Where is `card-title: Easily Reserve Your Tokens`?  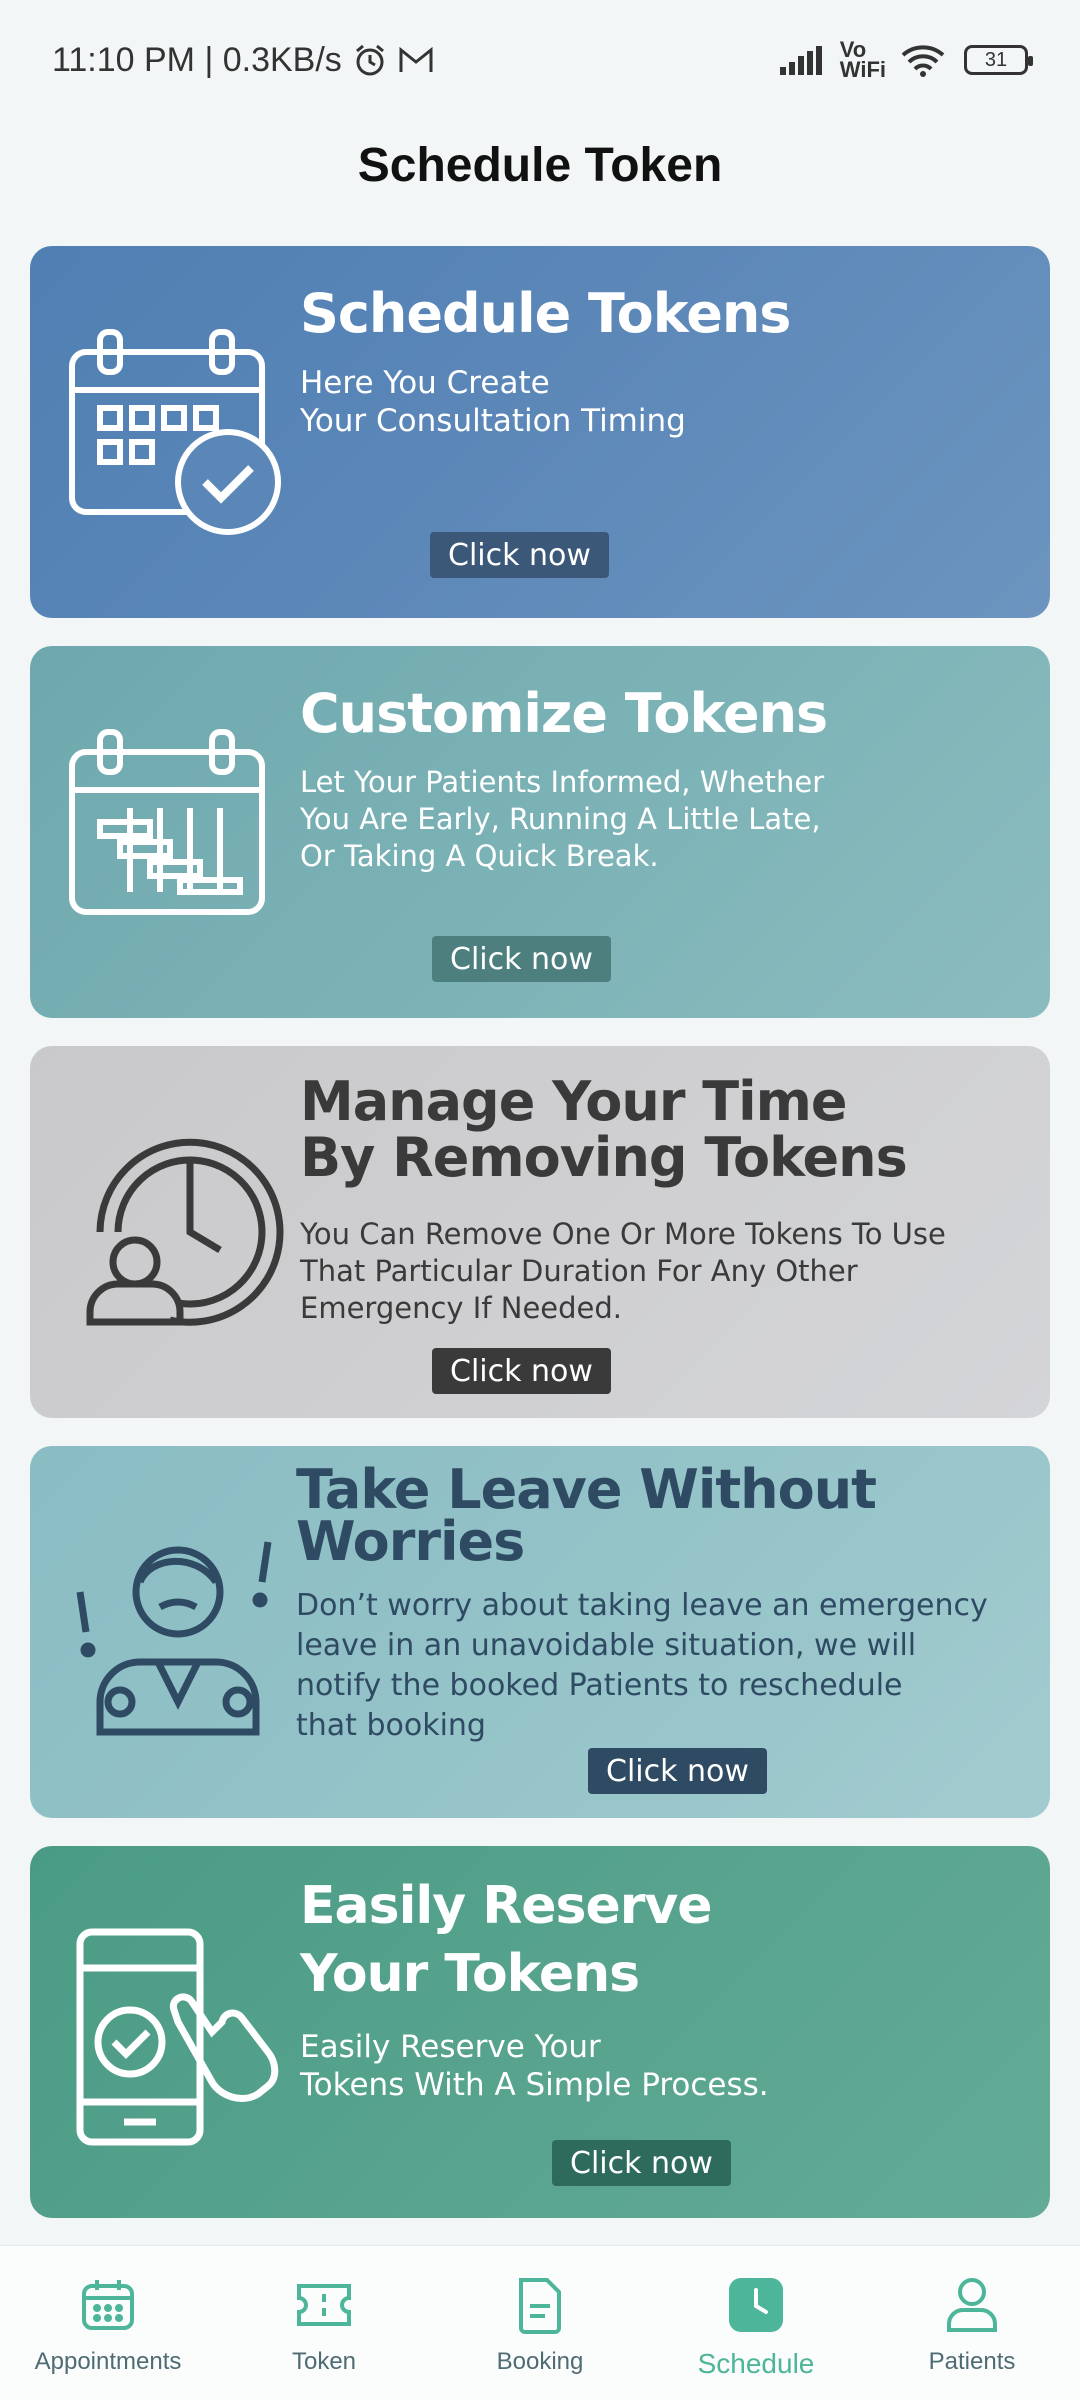
card-title: Easily Reserve Your Tokens is located at coordinates (506, 1940).